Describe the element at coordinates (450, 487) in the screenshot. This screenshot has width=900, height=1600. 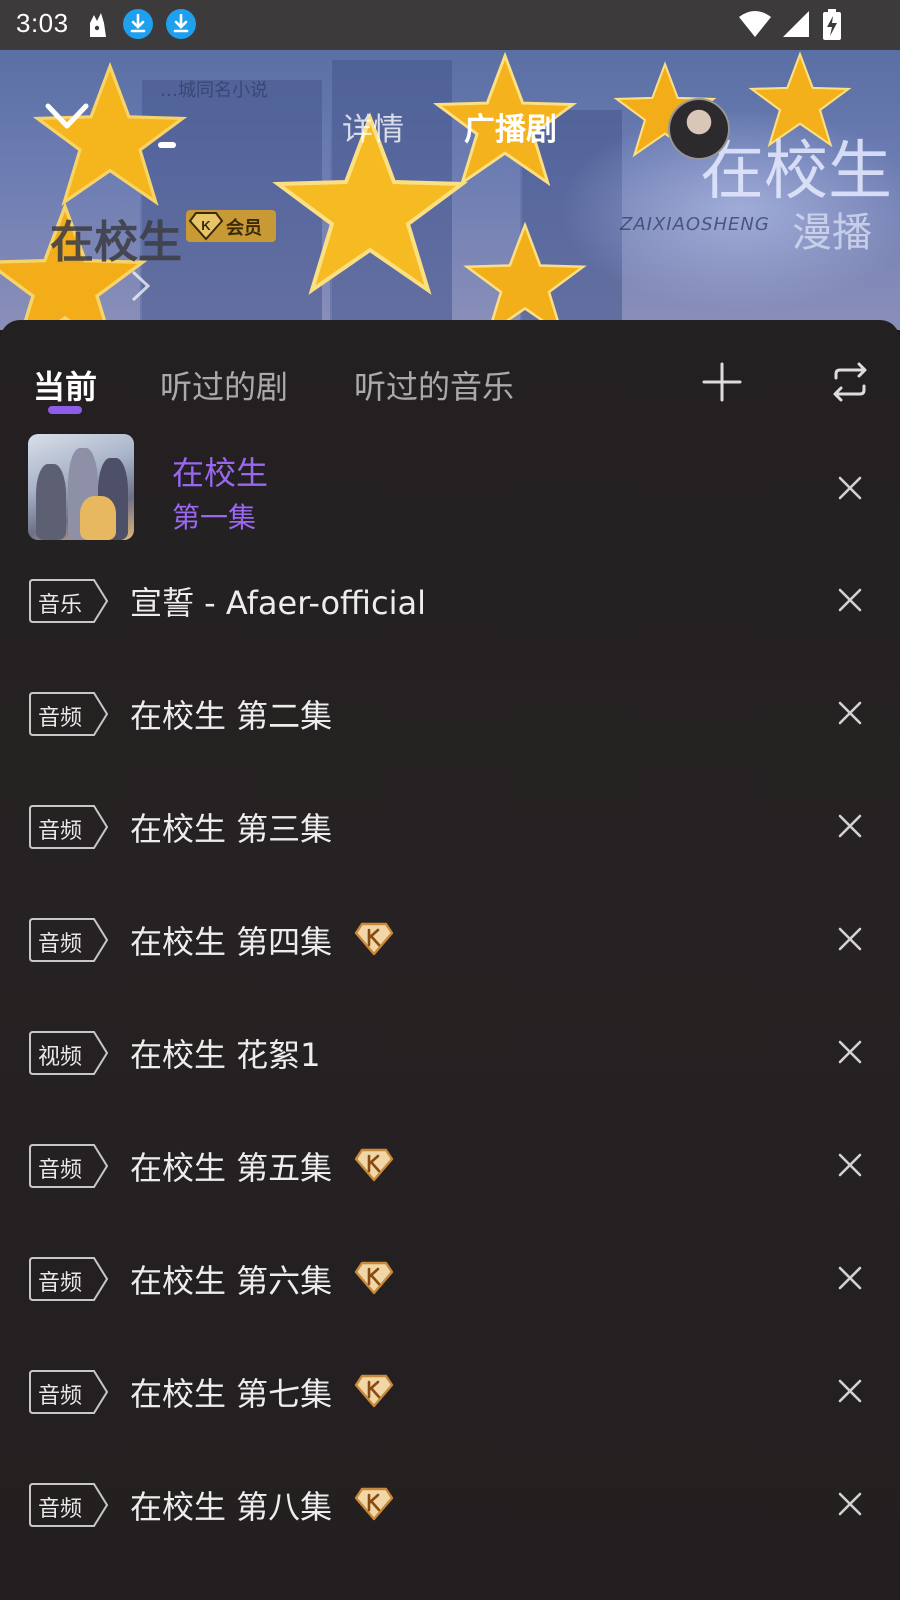
I see `current-playing-item: 在校生 第一集` at that location.